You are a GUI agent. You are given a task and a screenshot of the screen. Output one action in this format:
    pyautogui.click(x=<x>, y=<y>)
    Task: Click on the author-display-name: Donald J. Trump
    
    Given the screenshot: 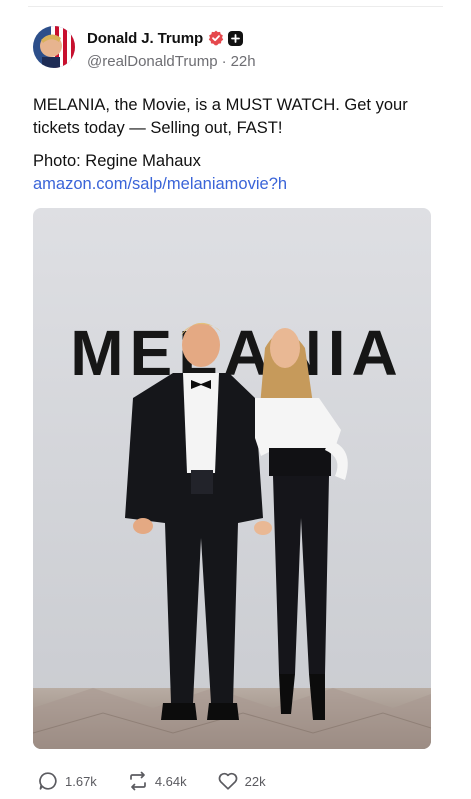 What is the action you would take?
    pyautogui.click(x=145, y=38)
    